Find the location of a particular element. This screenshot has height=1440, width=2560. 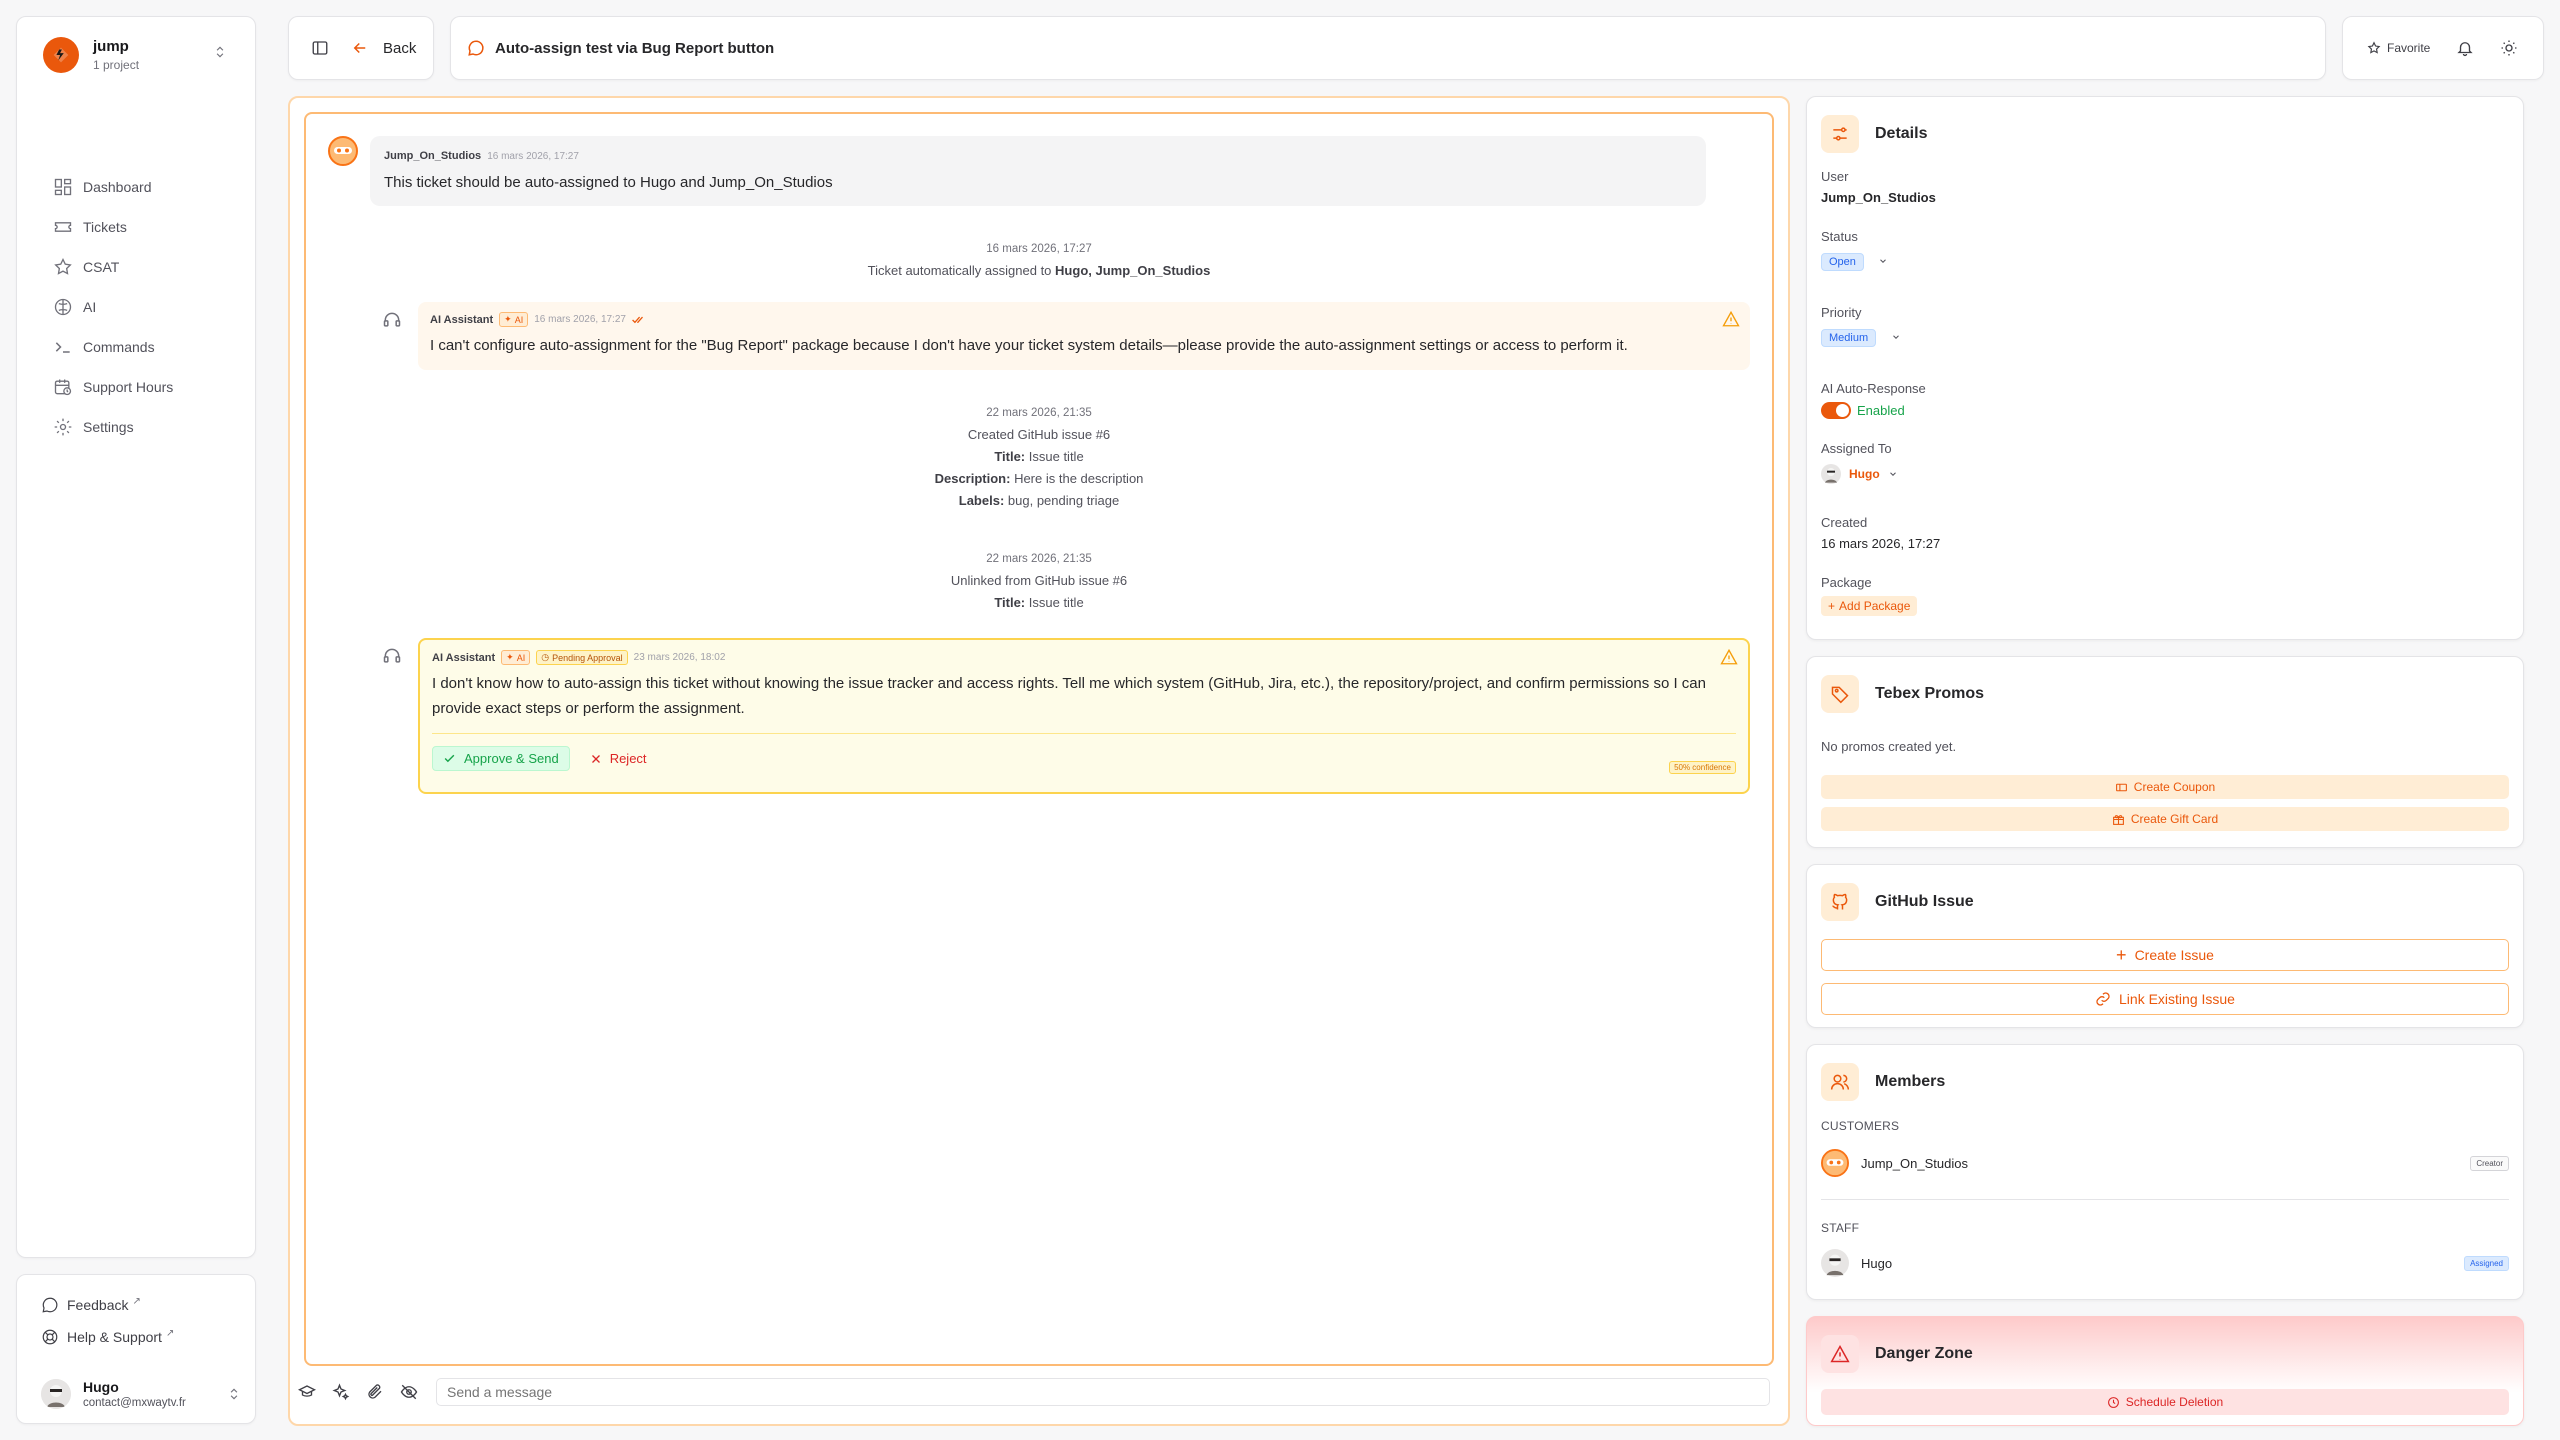

help-support-link: Help & Support ↗ is located at coordinates (107, 1337).